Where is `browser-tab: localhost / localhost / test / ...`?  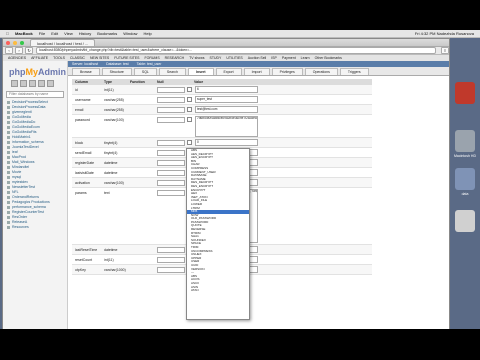
browser-tab: localhost / localhost / test / ... is located at coordinates (63, 42).